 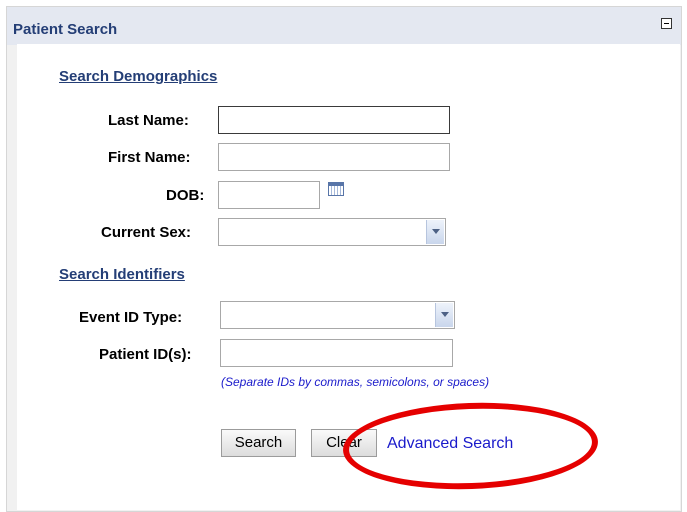 What do you see at coordinates (450, 444) in the screenshot?
I see `advanced-search-link: Advanced Search` at bounding box center [450, 444].